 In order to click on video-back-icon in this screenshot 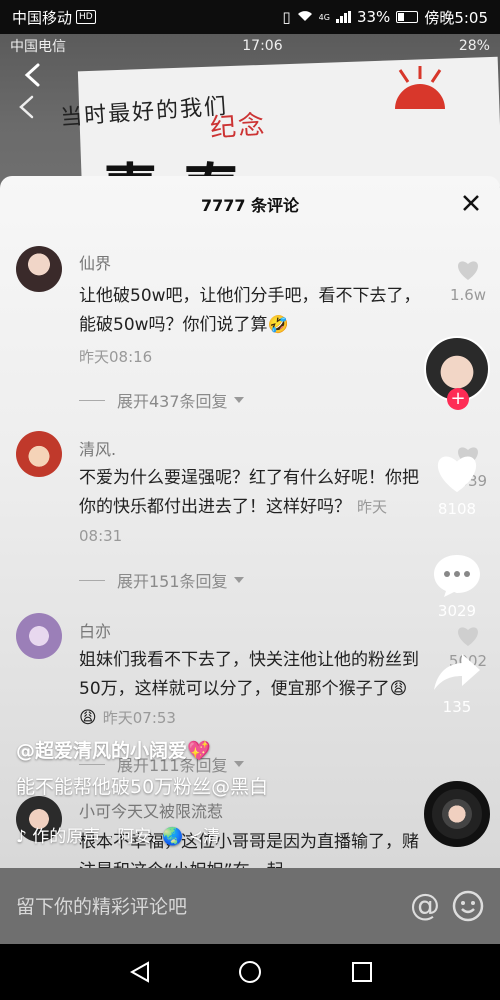, I will do `click(26, 107)`.